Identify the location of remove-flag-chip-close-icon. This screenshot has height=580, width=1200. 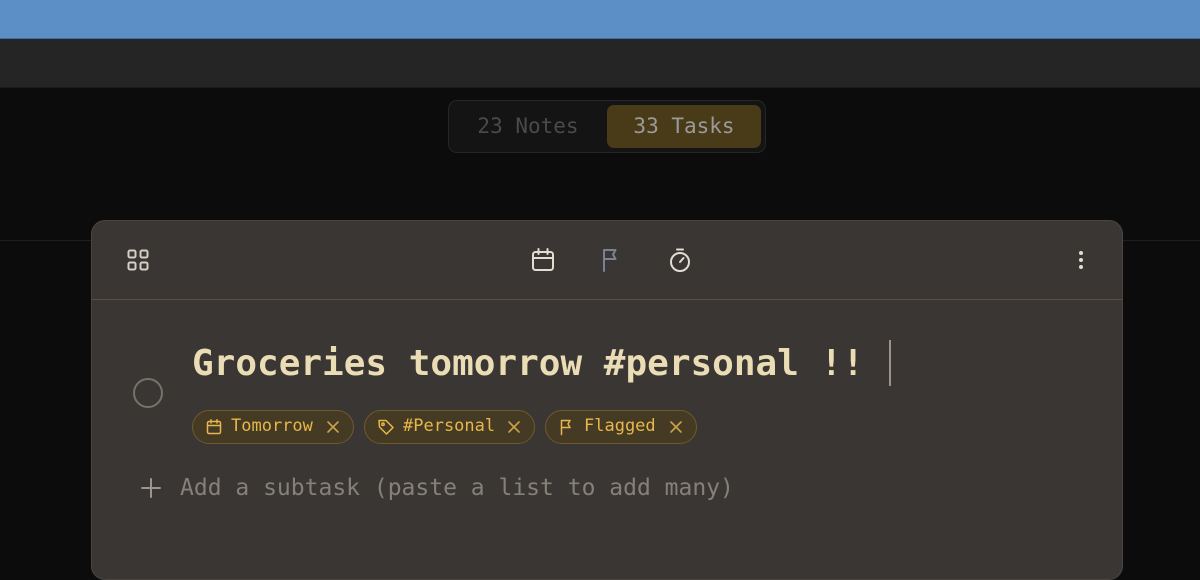
(676, 427).